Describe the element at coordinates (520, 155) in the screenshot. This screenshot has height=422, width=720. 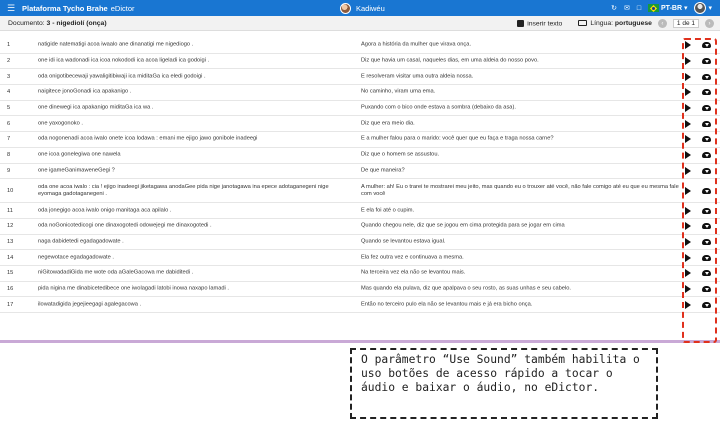
I see `translation-text: Diz que o homem se assustou.` at that location.